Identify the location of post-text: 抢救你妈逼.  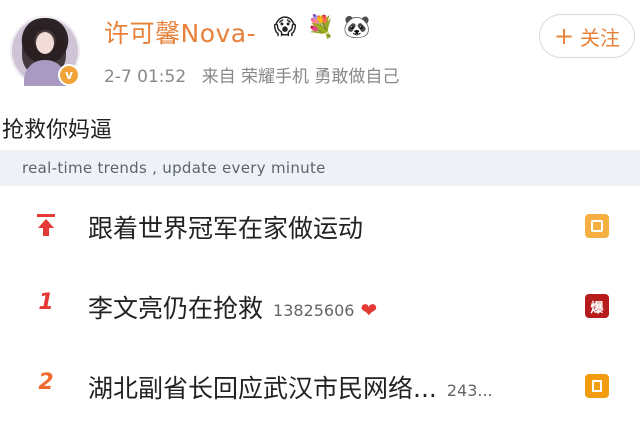
(57, 130).